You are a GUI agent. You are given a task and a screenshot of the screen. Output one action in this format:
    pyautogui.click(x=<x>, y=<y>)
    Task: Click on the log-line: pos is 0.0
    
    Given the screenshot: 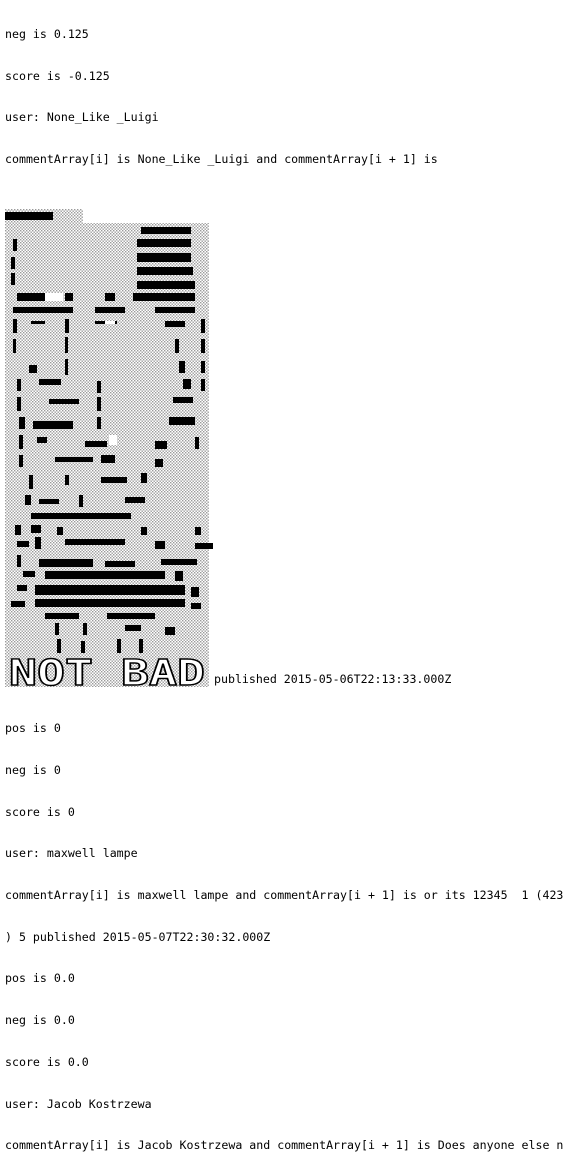 What is the action you would take?
    pyautogui.click(x=40, y=979)
    